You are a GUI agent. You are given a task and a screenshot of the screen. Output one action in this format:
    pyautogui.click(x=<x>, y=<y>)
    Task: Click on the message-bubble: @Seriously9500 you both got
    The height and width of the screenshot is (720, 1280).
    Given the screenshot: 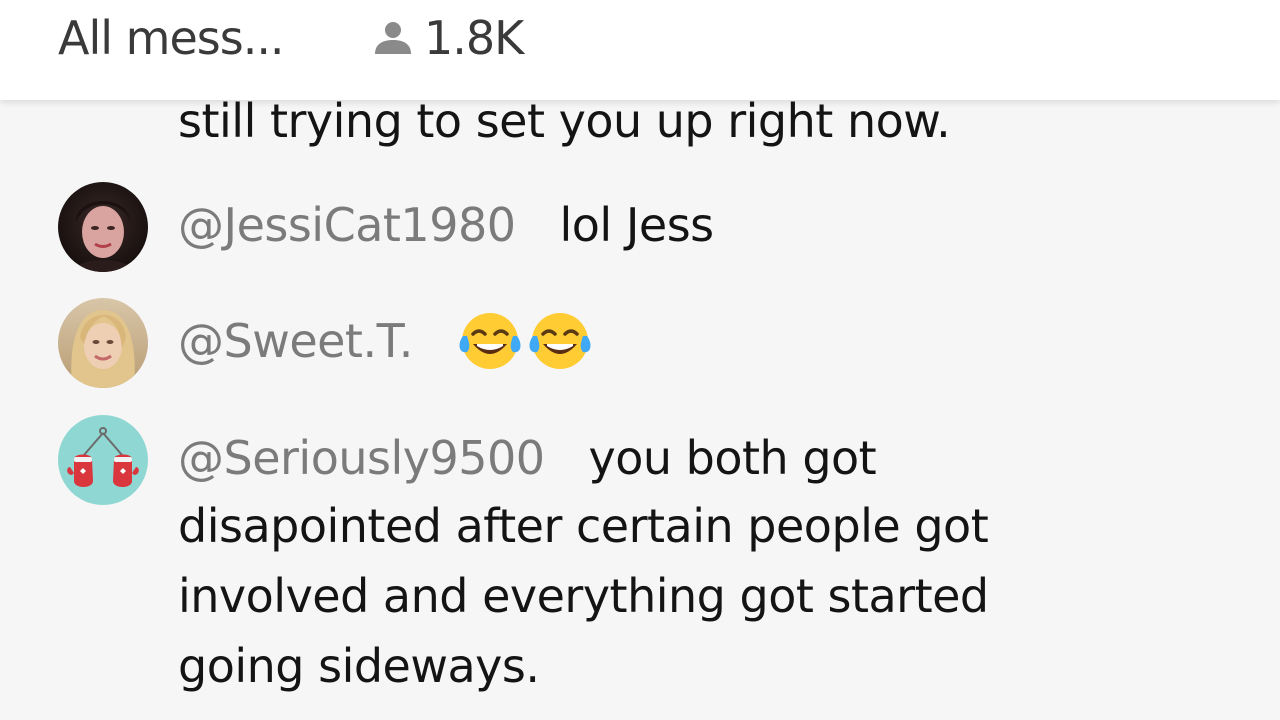 What is the action you would take?
    pyautogui.click(x=678, y=458)
    